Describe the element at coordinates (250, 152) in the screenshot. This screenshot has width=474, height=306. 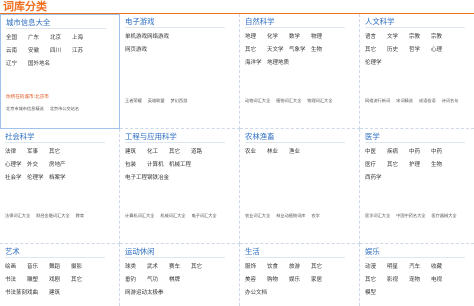
I see `category-link: 农业` at that location.